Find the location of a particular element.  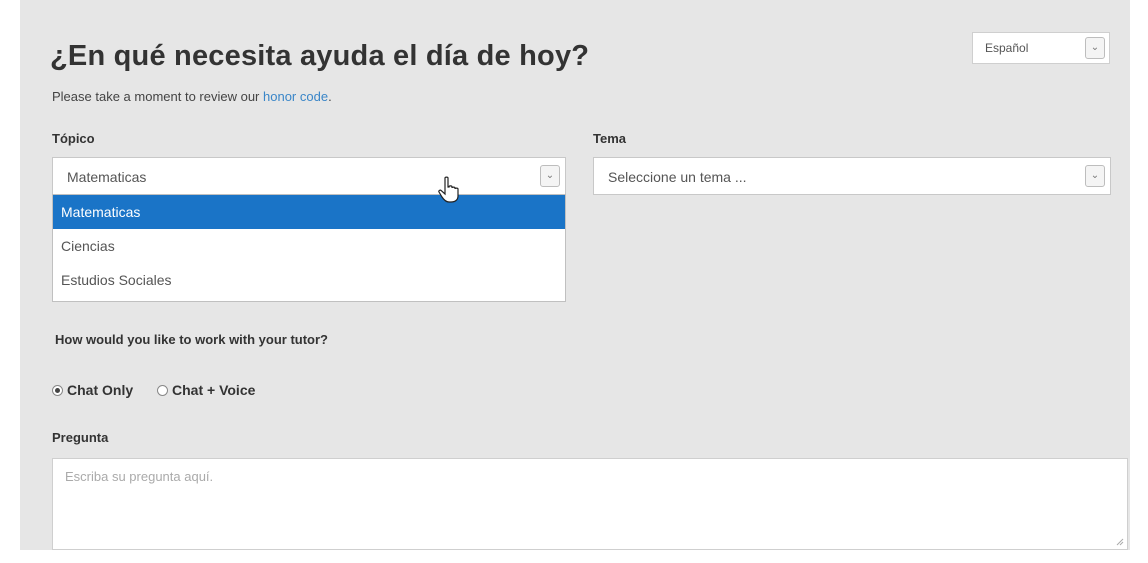

theme-select: Seleccione un tema ... ⌄ is located at coordinates (852, 176).